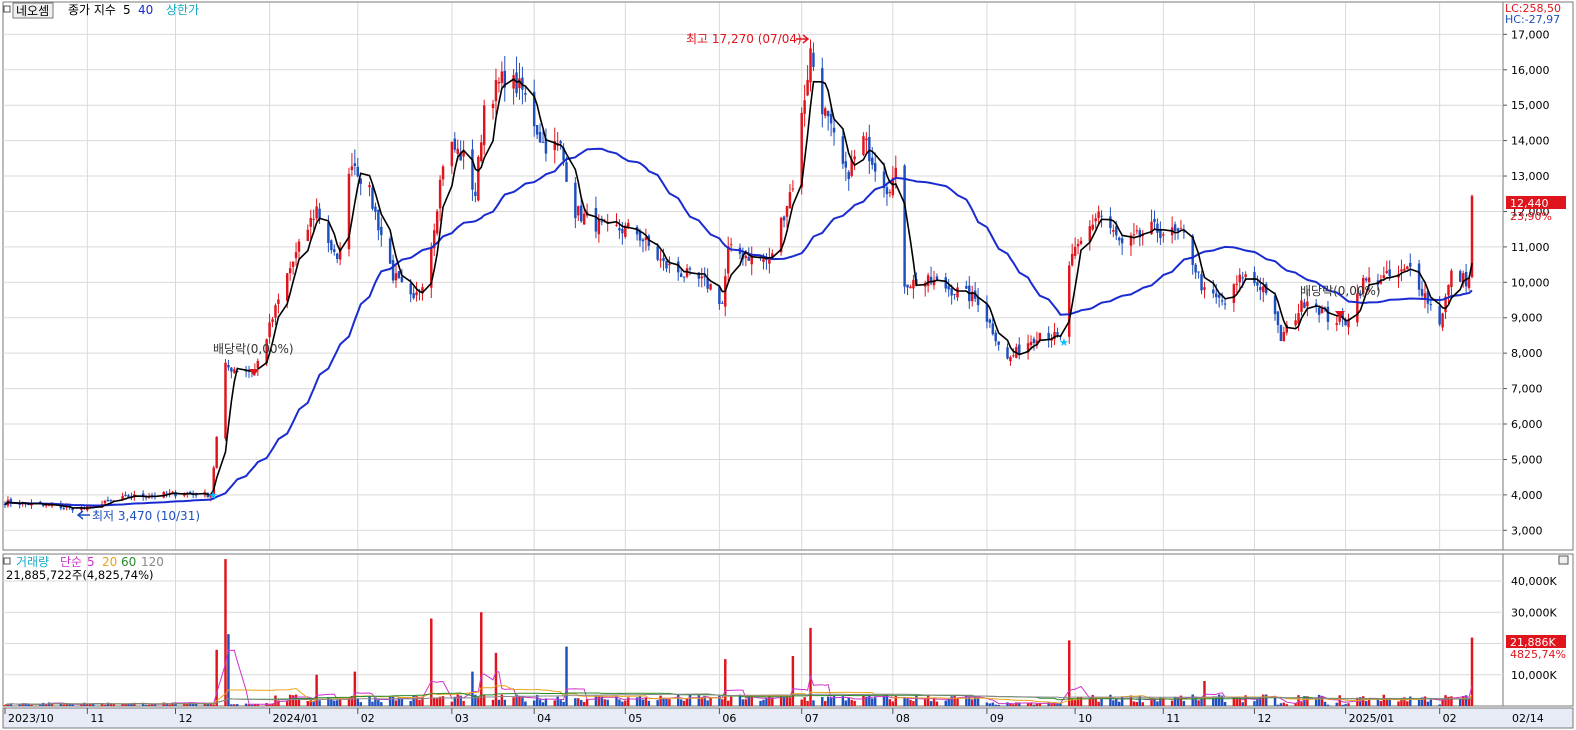  Describe the element at coordinates (127, 10) in the screenshot. I see `ma-short-value: 5` at that location.